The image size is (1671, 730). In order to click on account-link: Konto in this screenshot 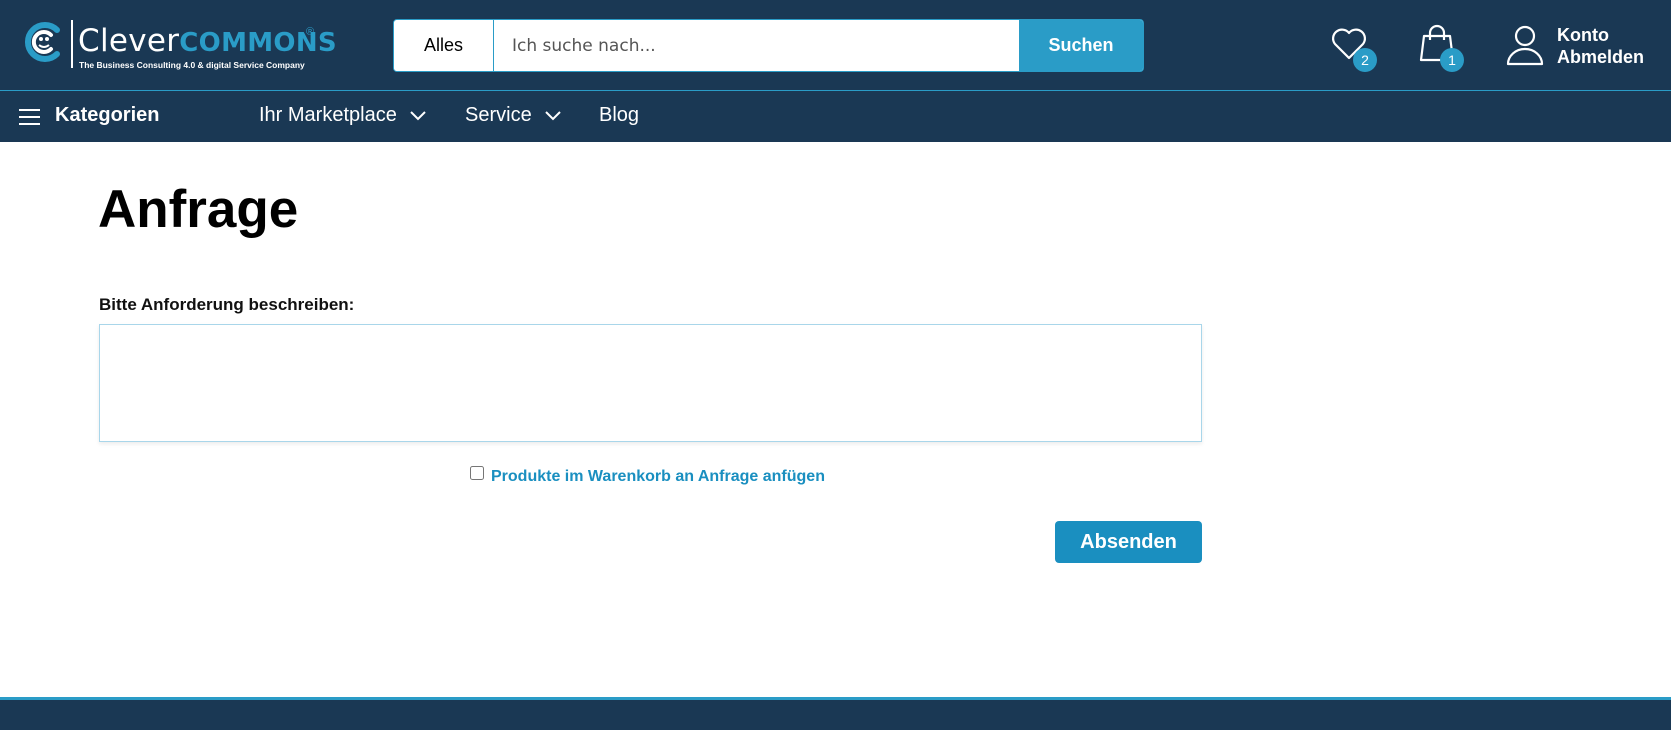, I will do `click(1600, 35)`.